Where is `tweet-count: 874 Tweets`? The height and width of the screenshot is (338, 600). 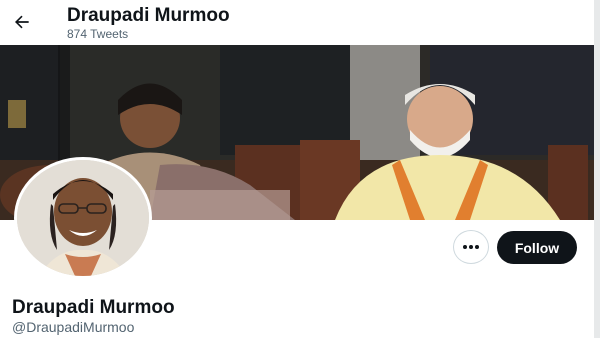
tweet-count: 874 Tweets is located at coordinates (98, 34).